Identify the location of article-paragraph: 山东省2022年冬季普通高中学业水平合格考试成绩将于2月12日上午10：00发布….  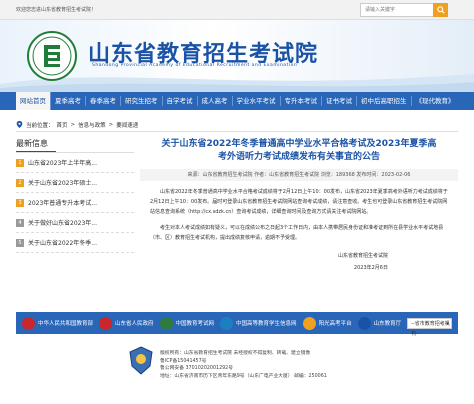
(299, 202).